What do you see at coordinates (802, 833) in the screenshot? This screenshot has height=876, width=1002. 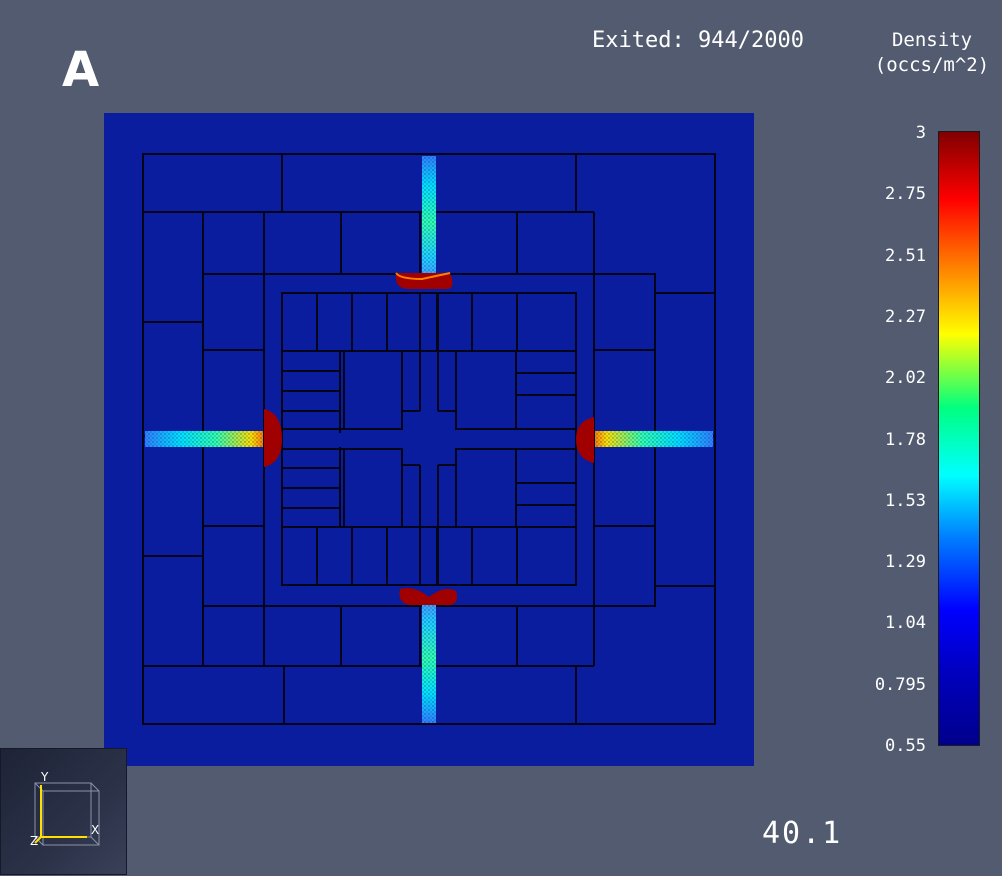 I see `time-display: 40.1` at bounding box center [802, 833].